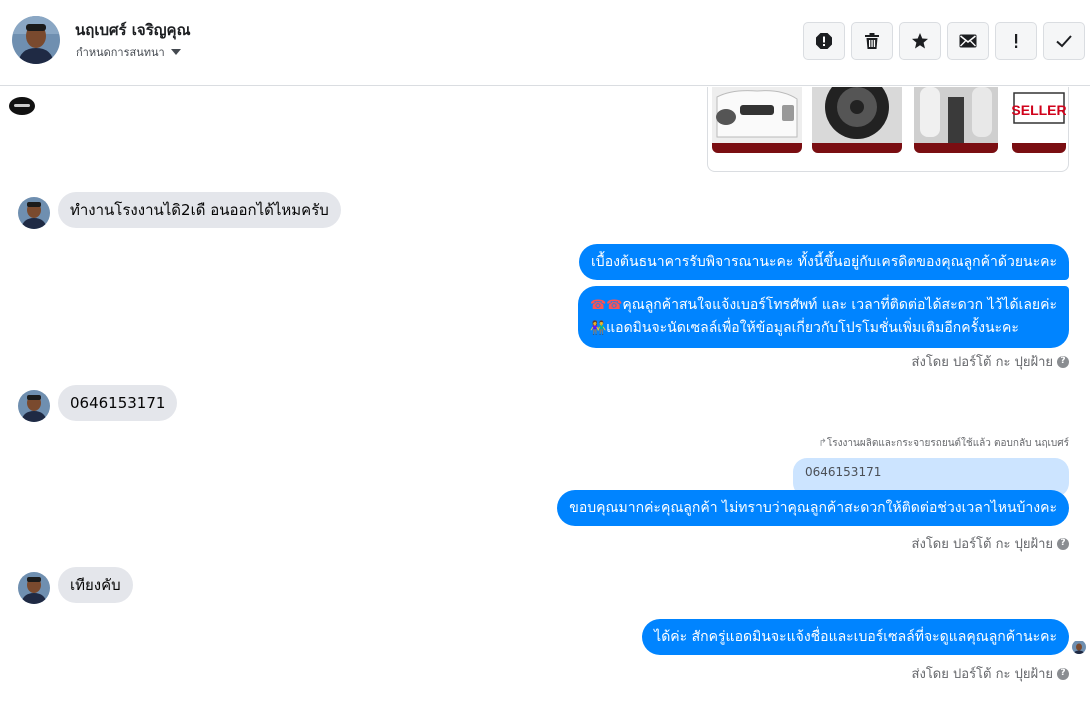 The height and width of the screenshot is (708, 1090). Describe the element at coordinates (1039, 110) in the screenshot. I see `seller-badge-text: SELLER` at that location.